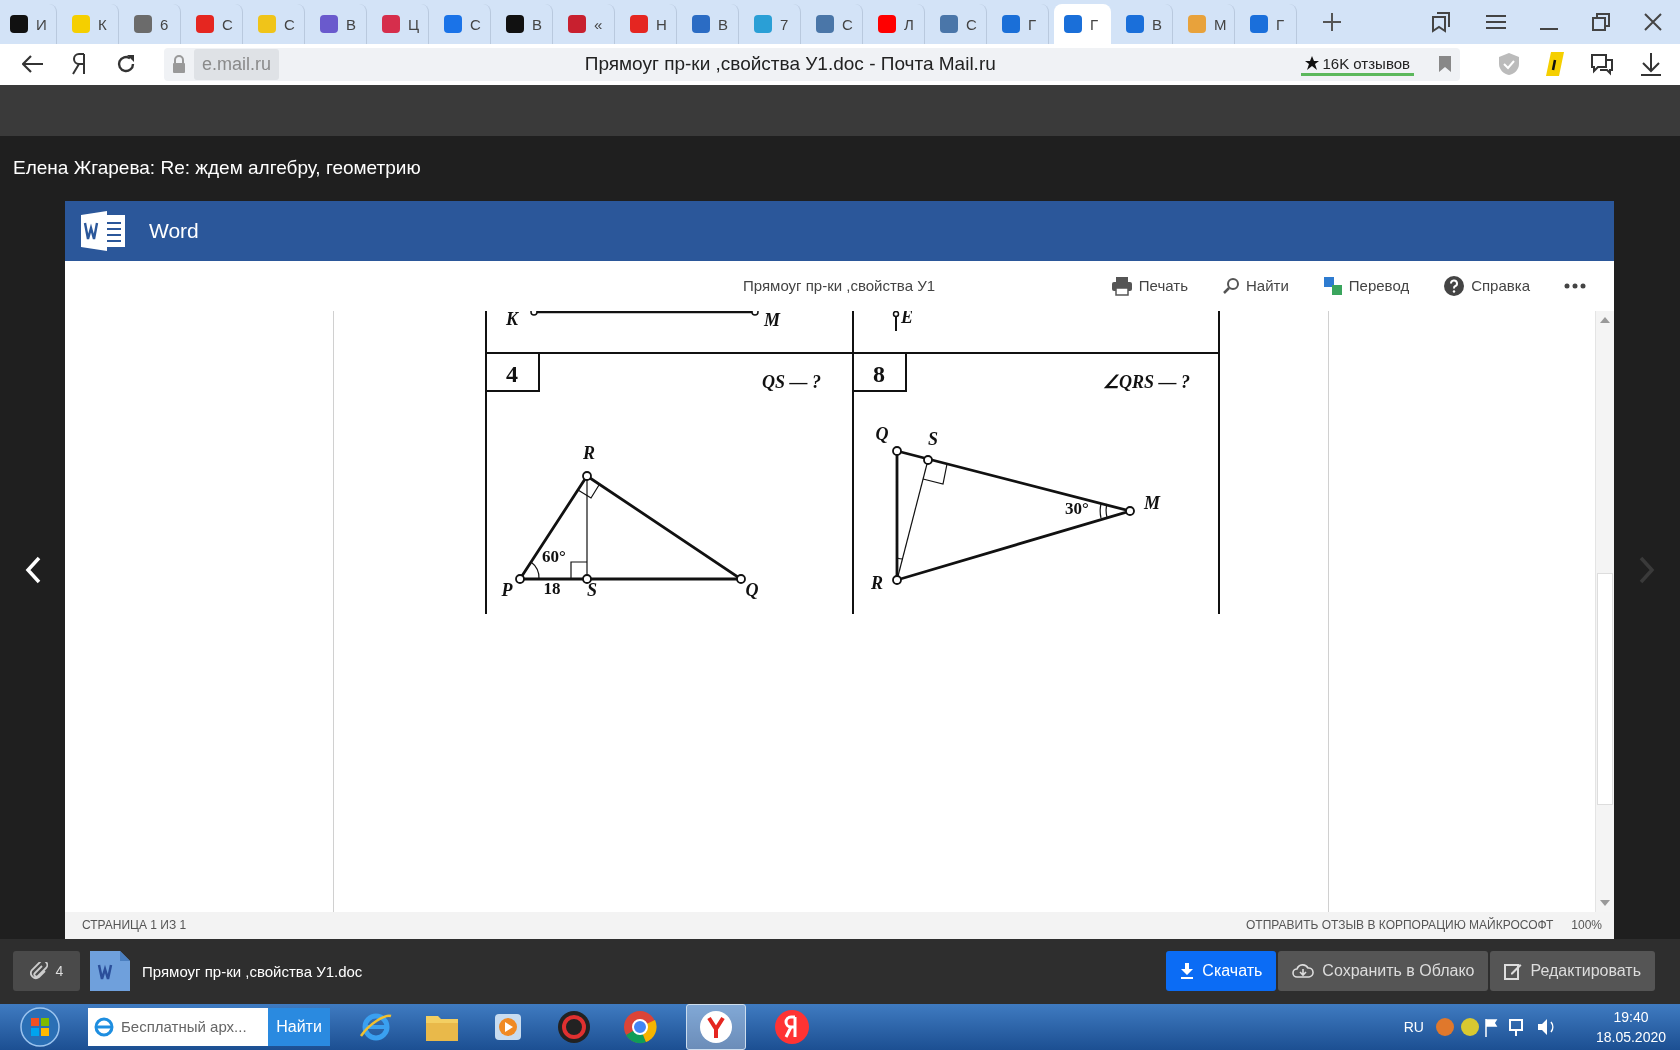 The height and width of the screenshot is (1050, 1680). I want to click on action-button: Сохранить в Облако, so click(1383, 971).